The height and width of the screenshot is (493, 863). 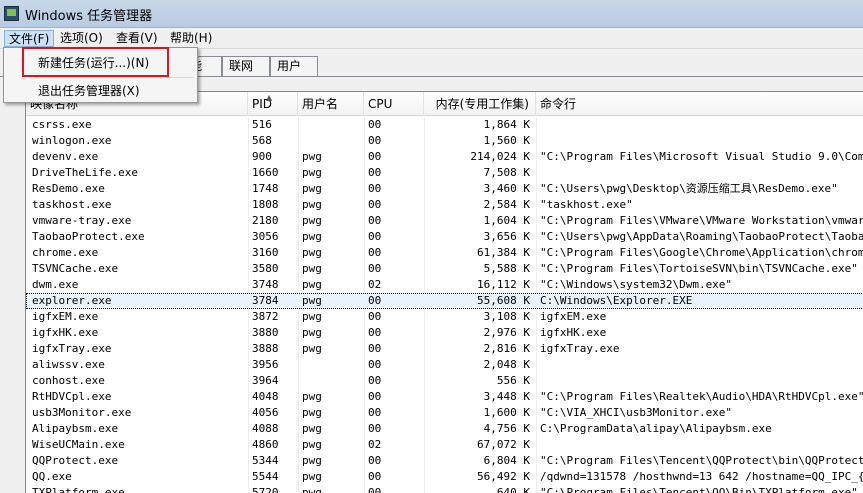 What do you see at coordinates (89, 16) in the screenshot?
I see `window-title: Windows 任务管理器` at bounding box center [89, 16].